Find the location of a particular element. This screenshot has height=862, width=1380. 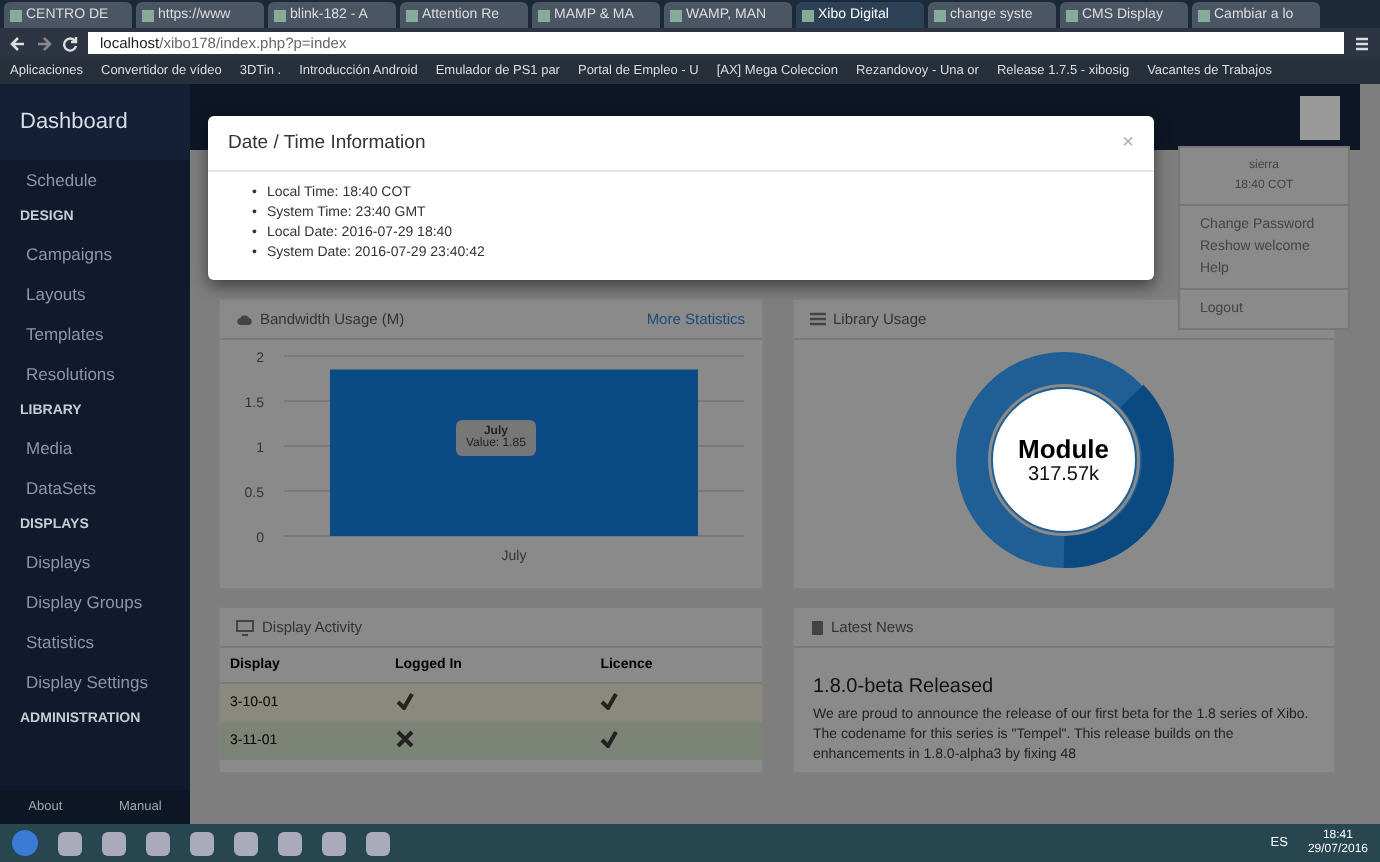

sidebar-item: Statistics is located at coordinates (95, 642).